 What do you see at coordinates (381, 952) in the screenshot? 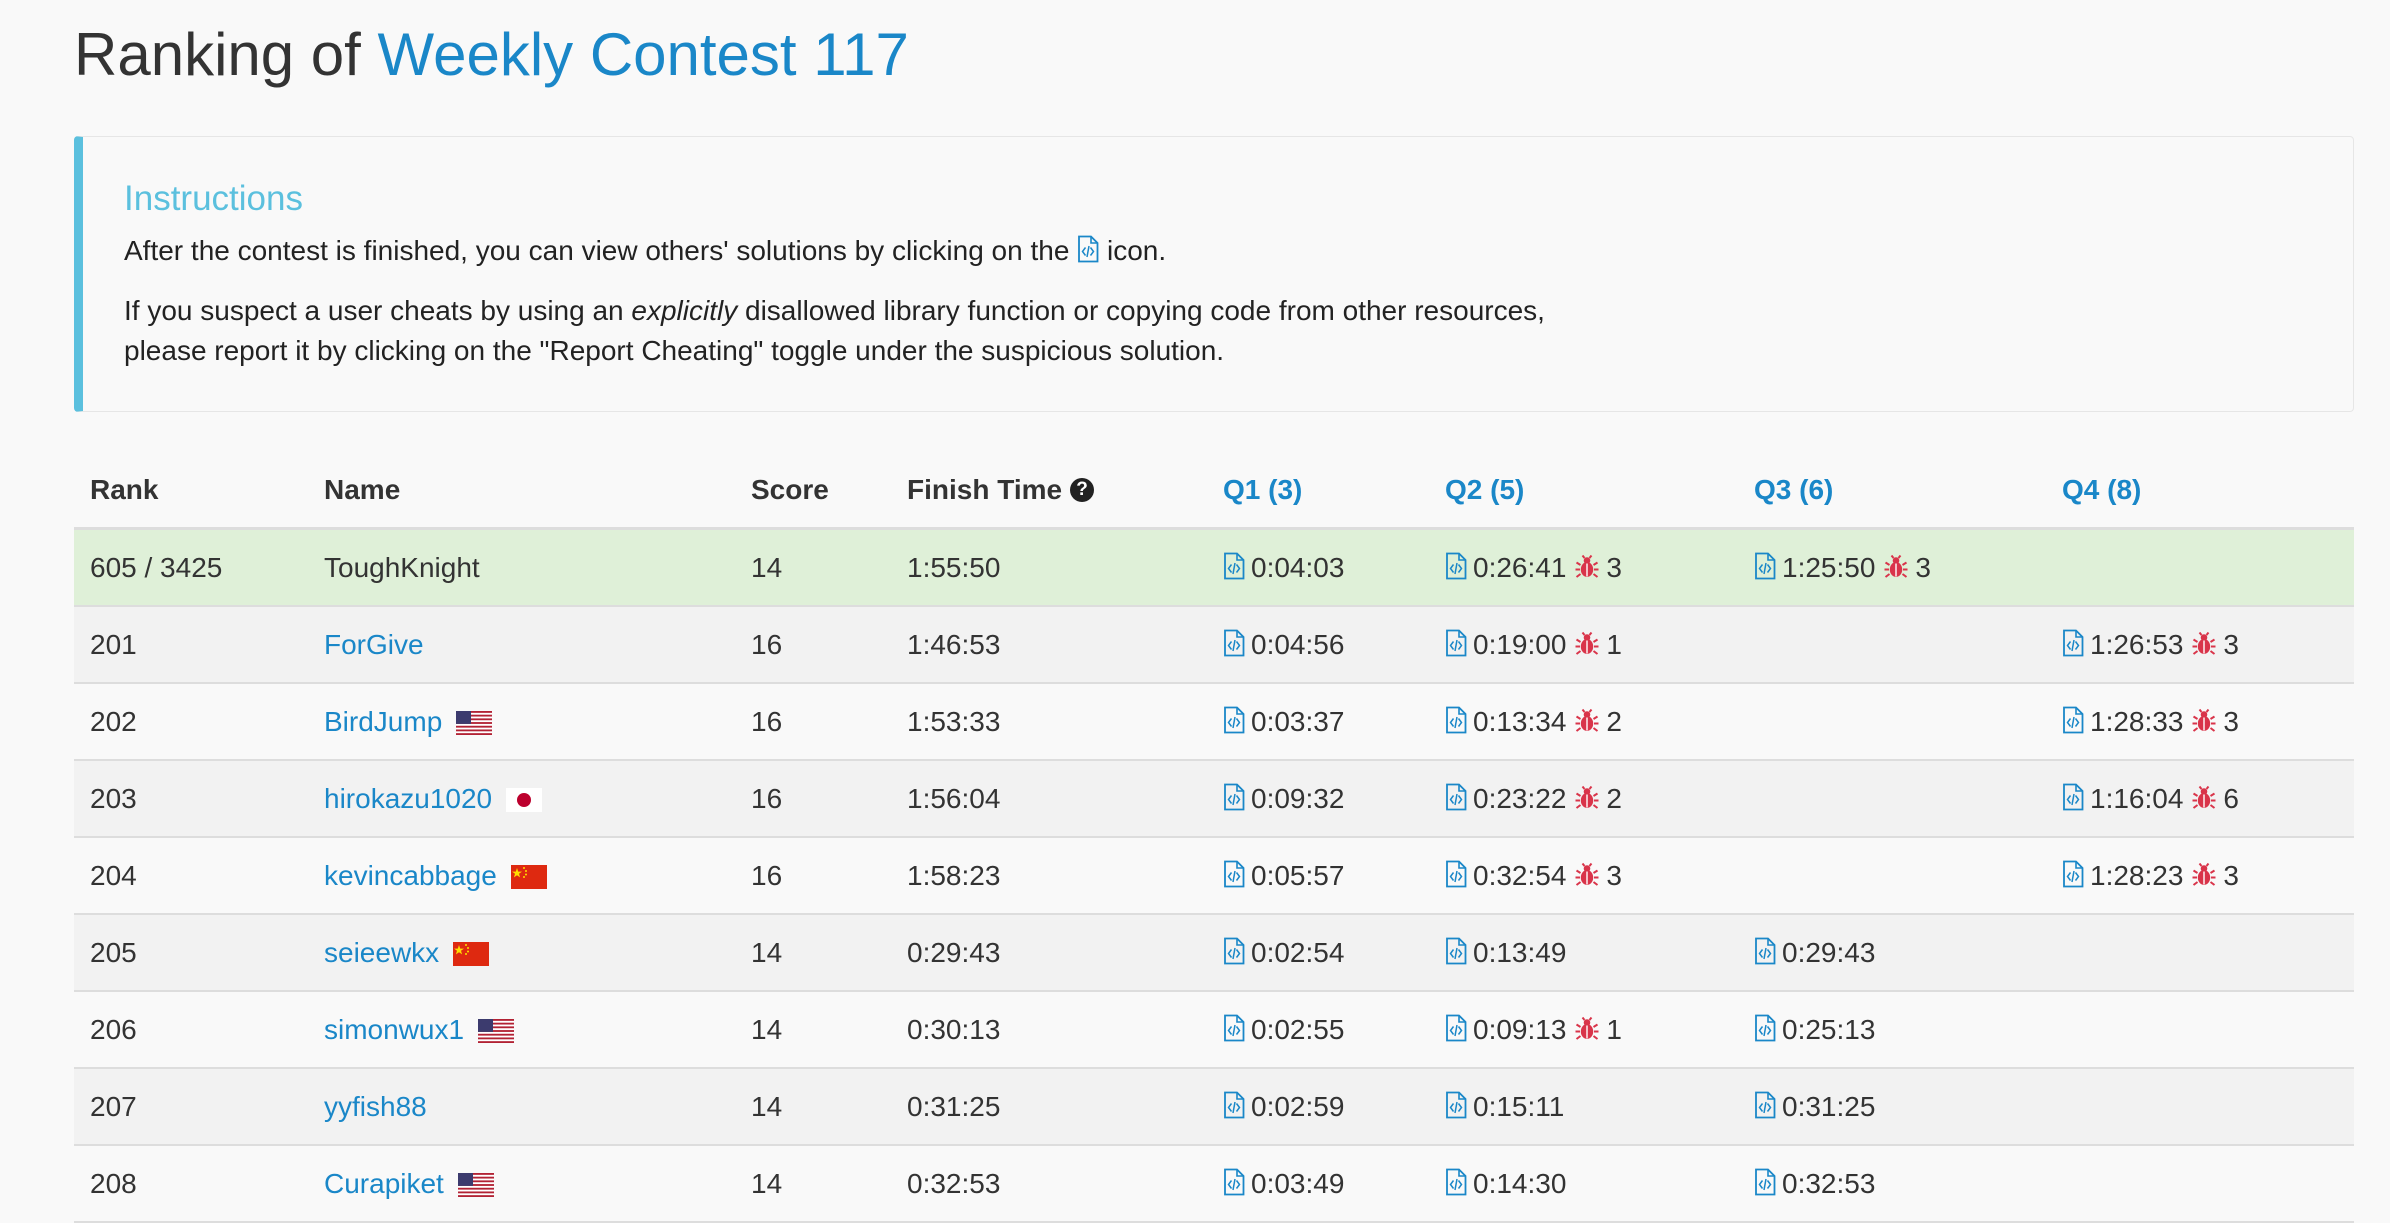
I see `user-link: seieewkx` at bounding box center [381, 952].